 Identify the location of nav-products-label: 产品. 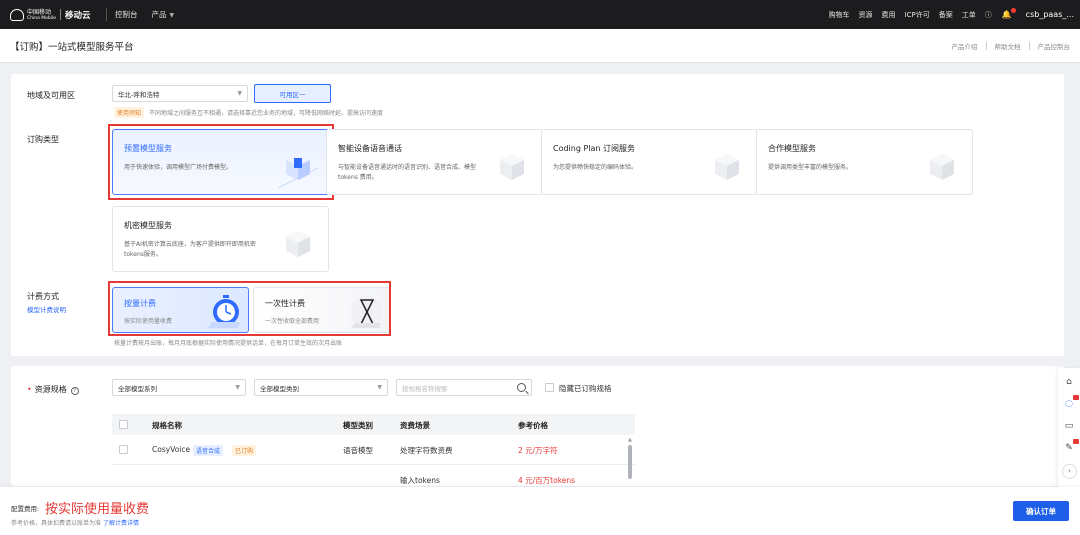
(159, 14).